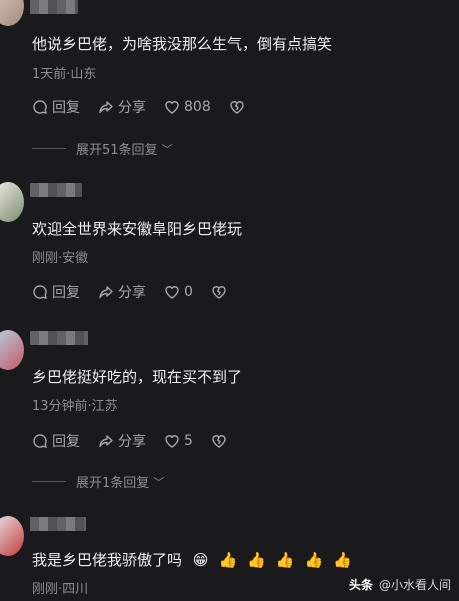  I want to click on emoji-row: 😁 👍 👍 👍 👍 👍, so click(277, 560).